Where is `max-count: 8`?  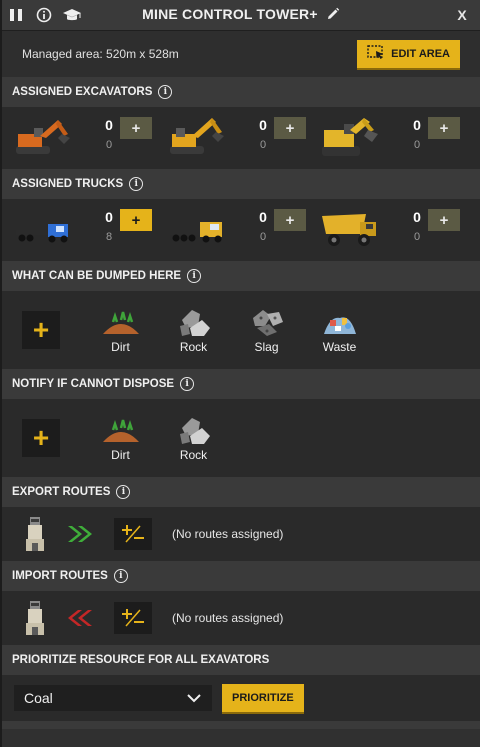
max-count: 8 is located at coordinates (109, 237).